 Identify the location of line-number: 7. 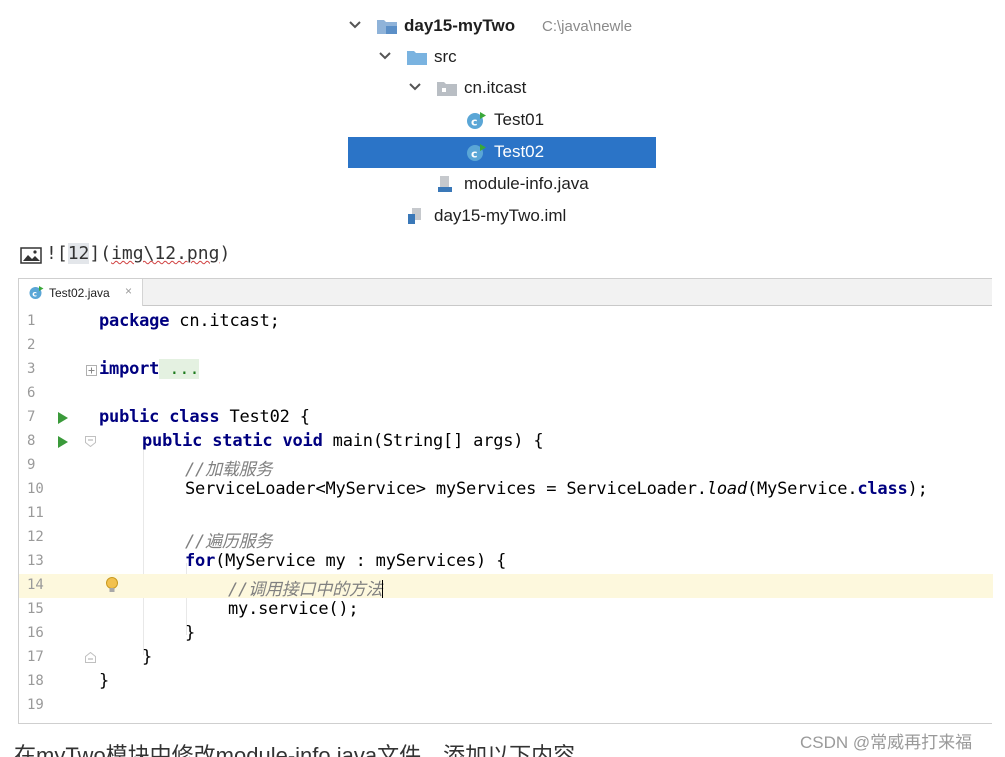
(31, 417).